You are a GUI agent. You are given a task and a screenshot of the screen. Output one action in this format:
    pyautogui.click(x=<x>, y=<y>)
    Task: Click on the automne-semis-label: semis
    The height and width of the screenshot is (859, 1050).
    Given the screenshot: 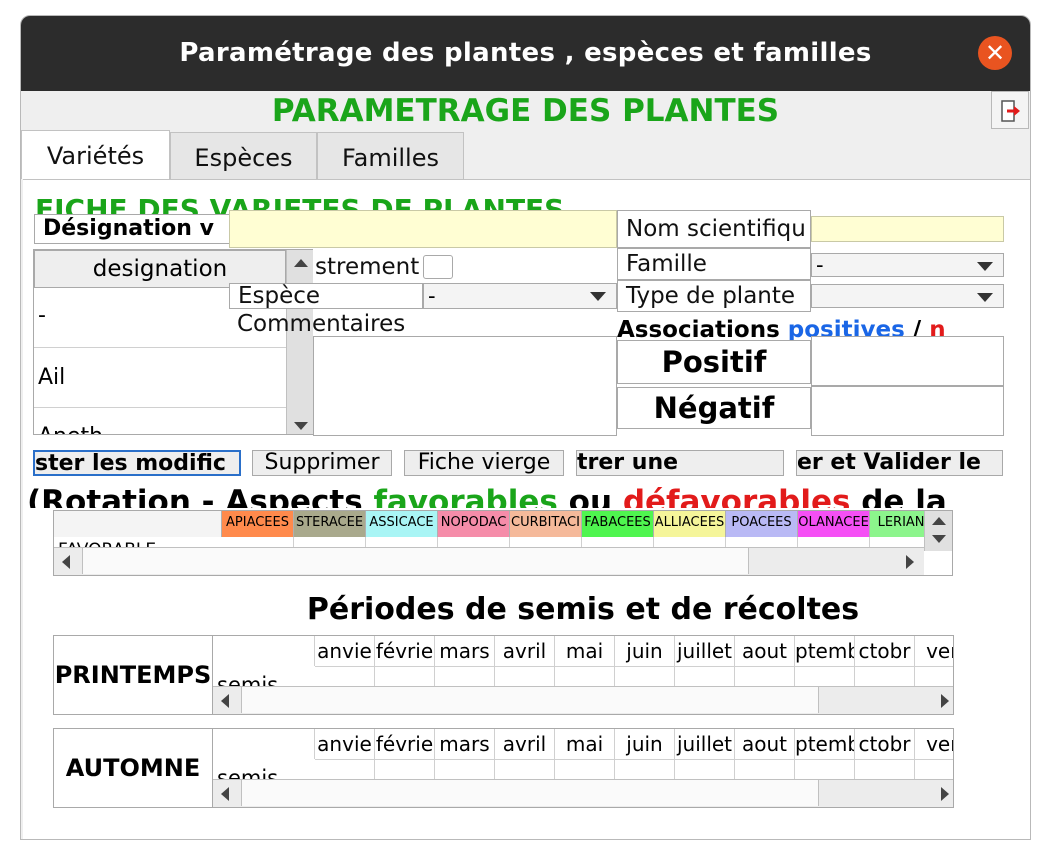 What is the action you would take?
    pyautogui.click(x=248, y=772)
    